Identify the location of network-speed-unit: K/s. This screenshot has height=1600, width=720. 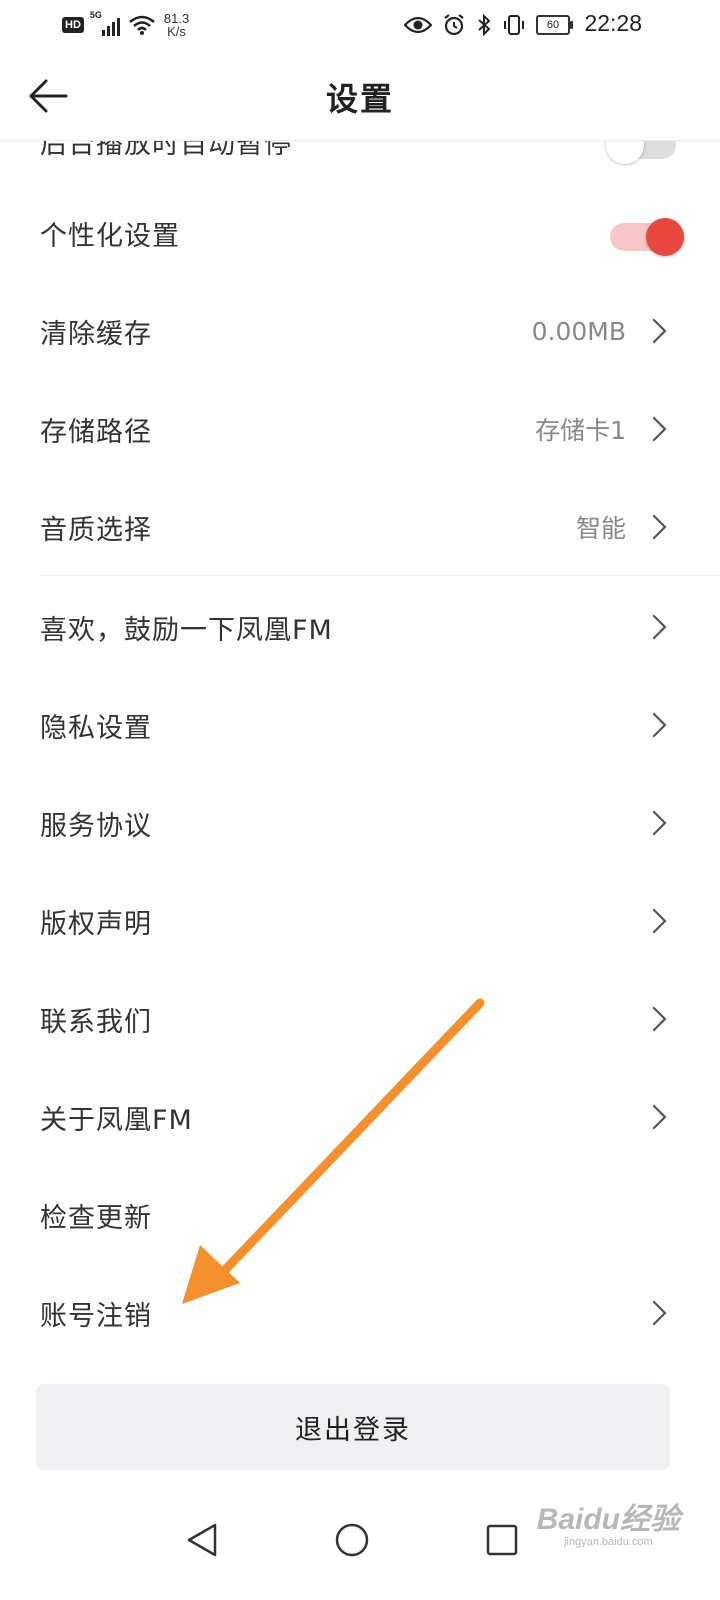
(176, 31).